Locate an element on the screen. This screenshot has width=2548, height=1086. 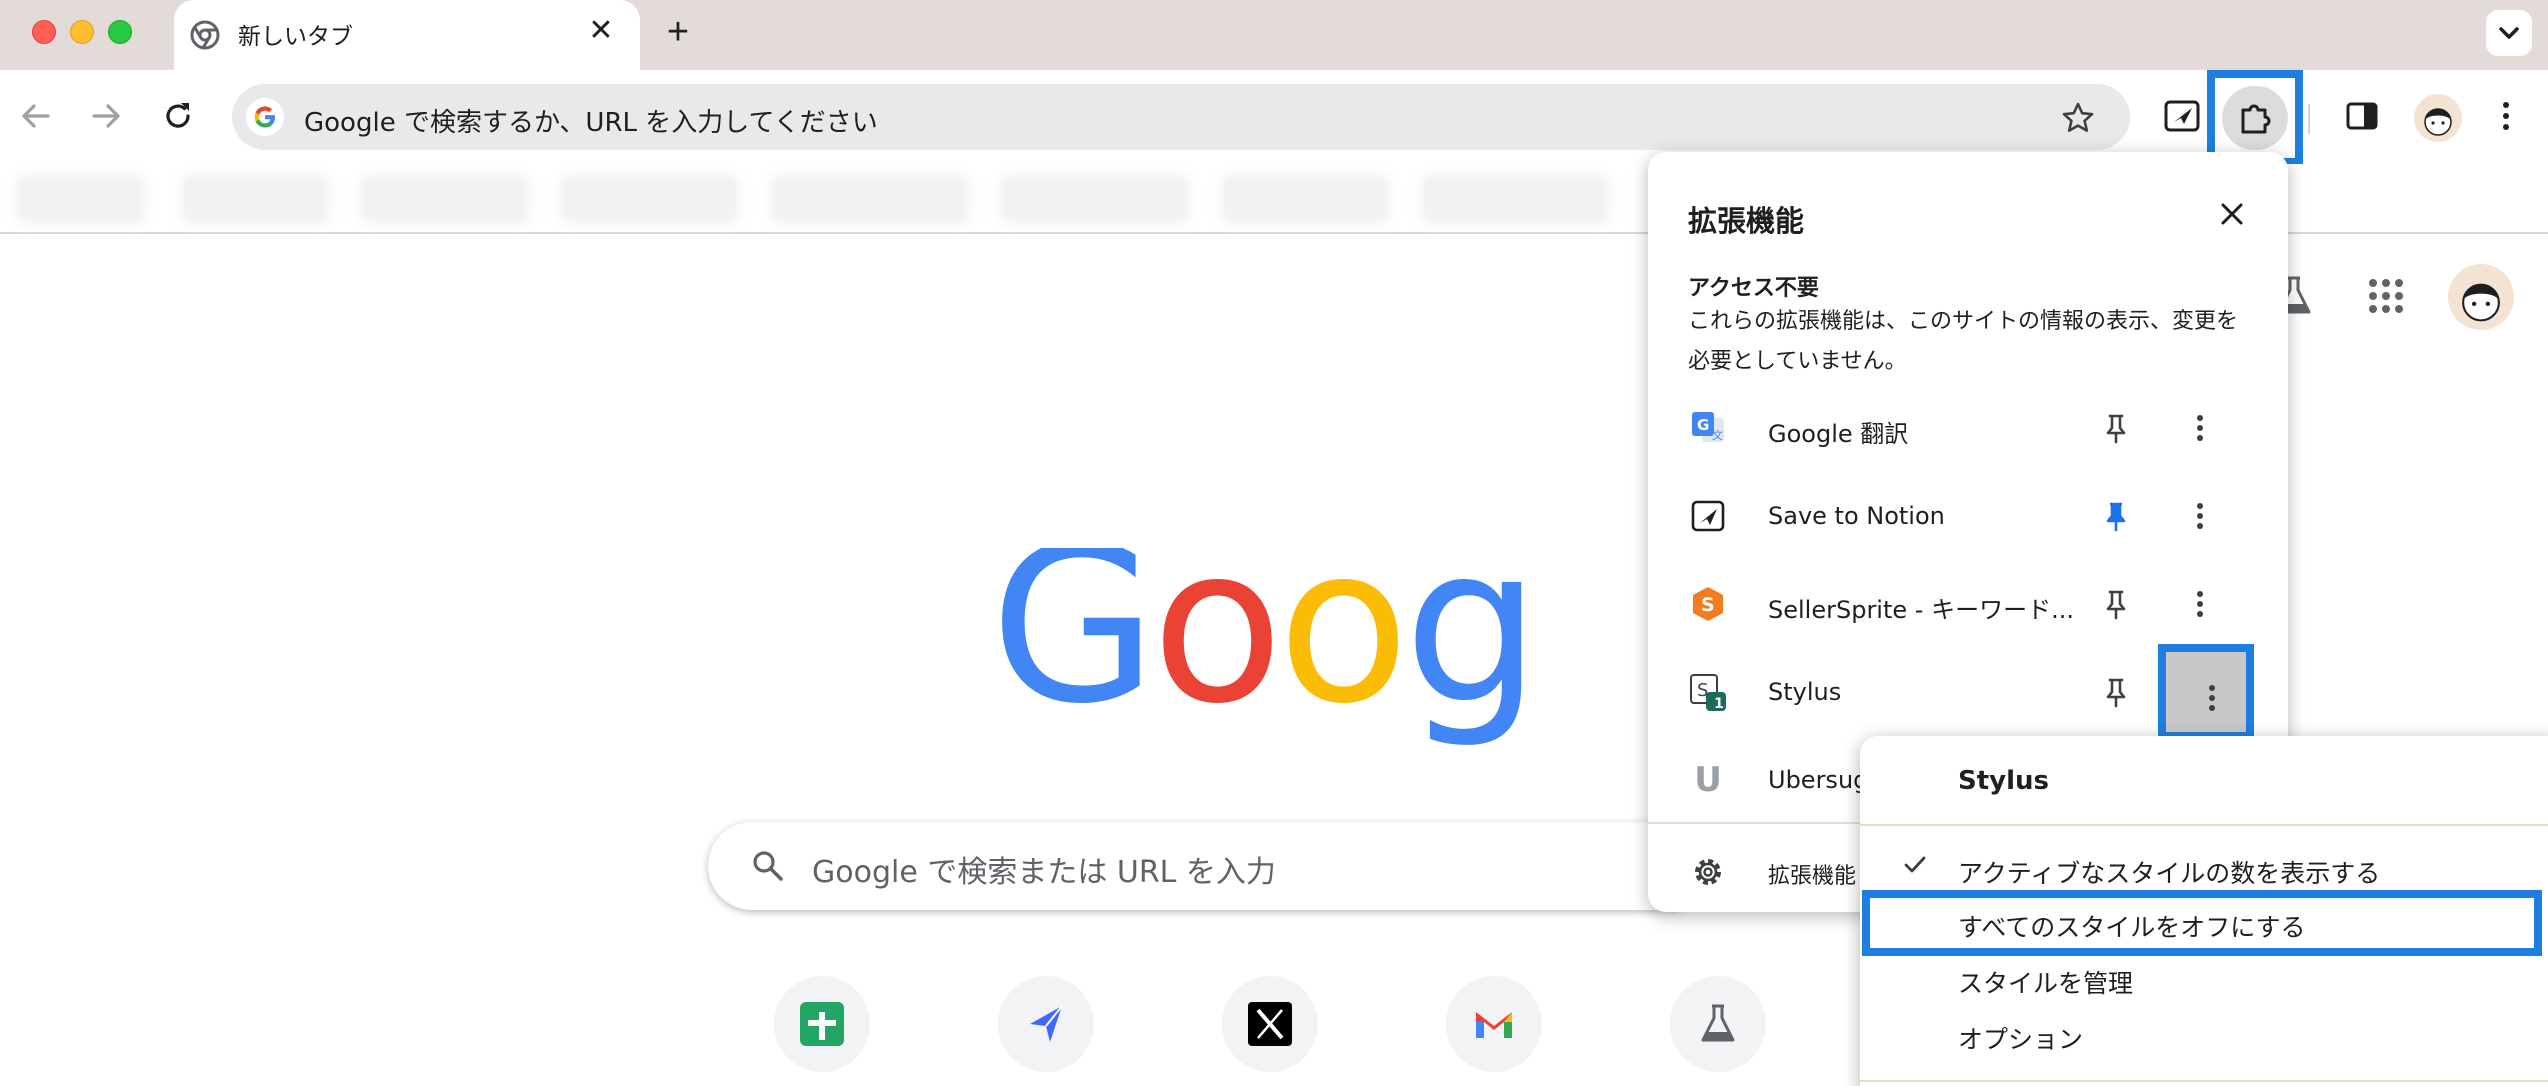
search-icon is located at coordinates (768, 866).